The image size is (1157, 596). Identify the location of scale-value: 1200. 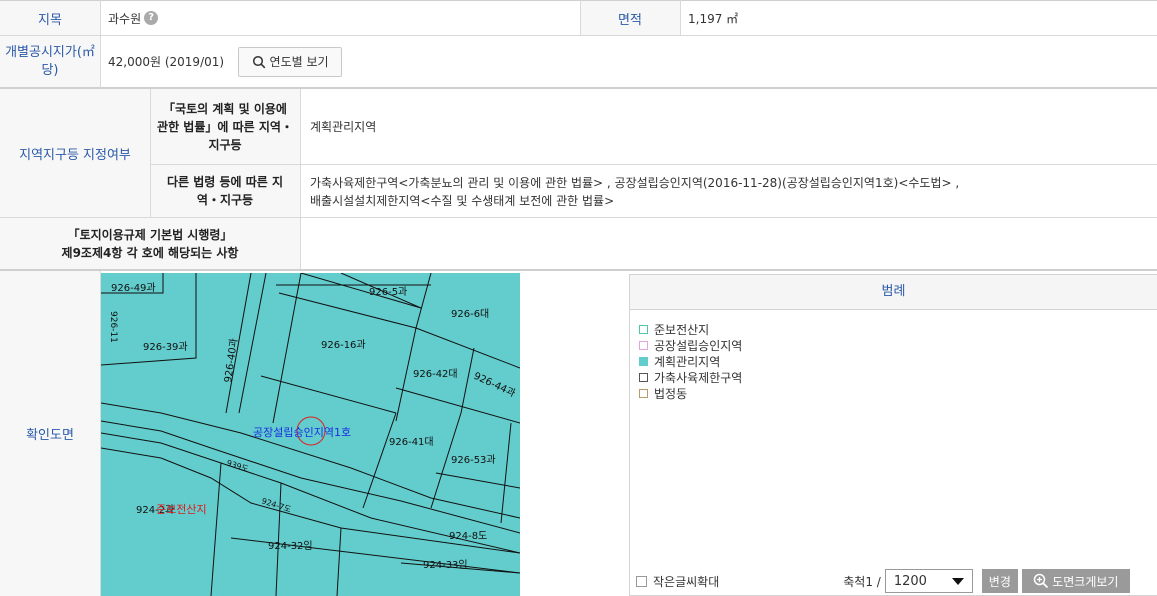
(910, 581).